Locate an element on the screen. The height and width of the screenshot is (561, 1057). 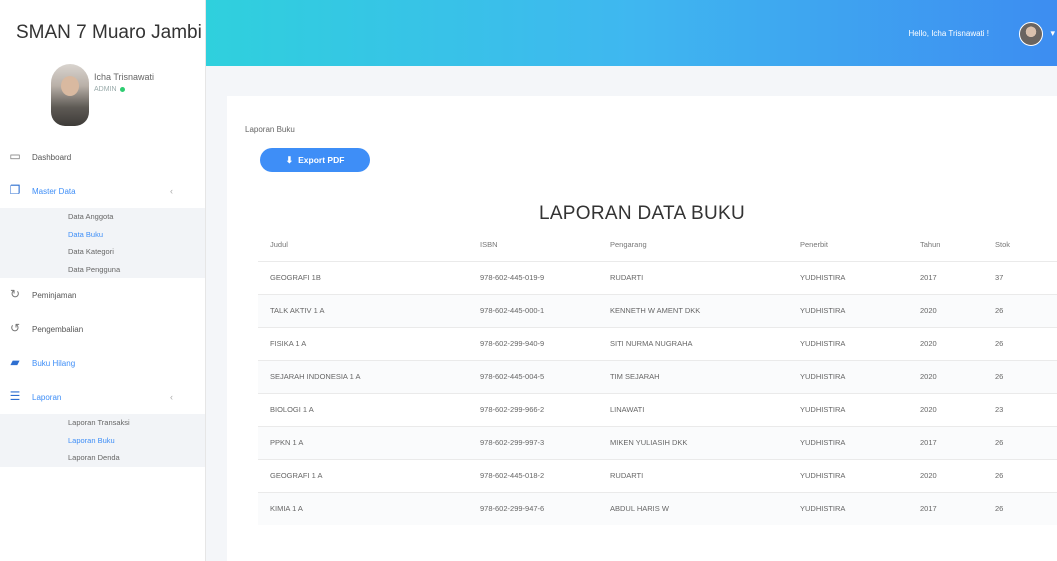
cell-pengarang: MIKEN YULIASIH DKK is located at coordinates (693, 442).